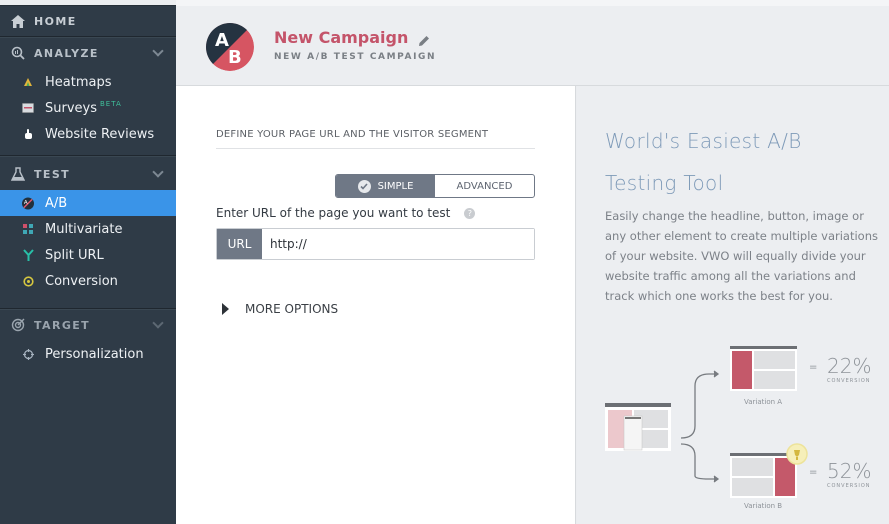 The image size is (889, 524). What do you see at coordinates (849, 471) in the screenshot?
I see `variation-b-percent: 52%` at bounding box center [849, 471].